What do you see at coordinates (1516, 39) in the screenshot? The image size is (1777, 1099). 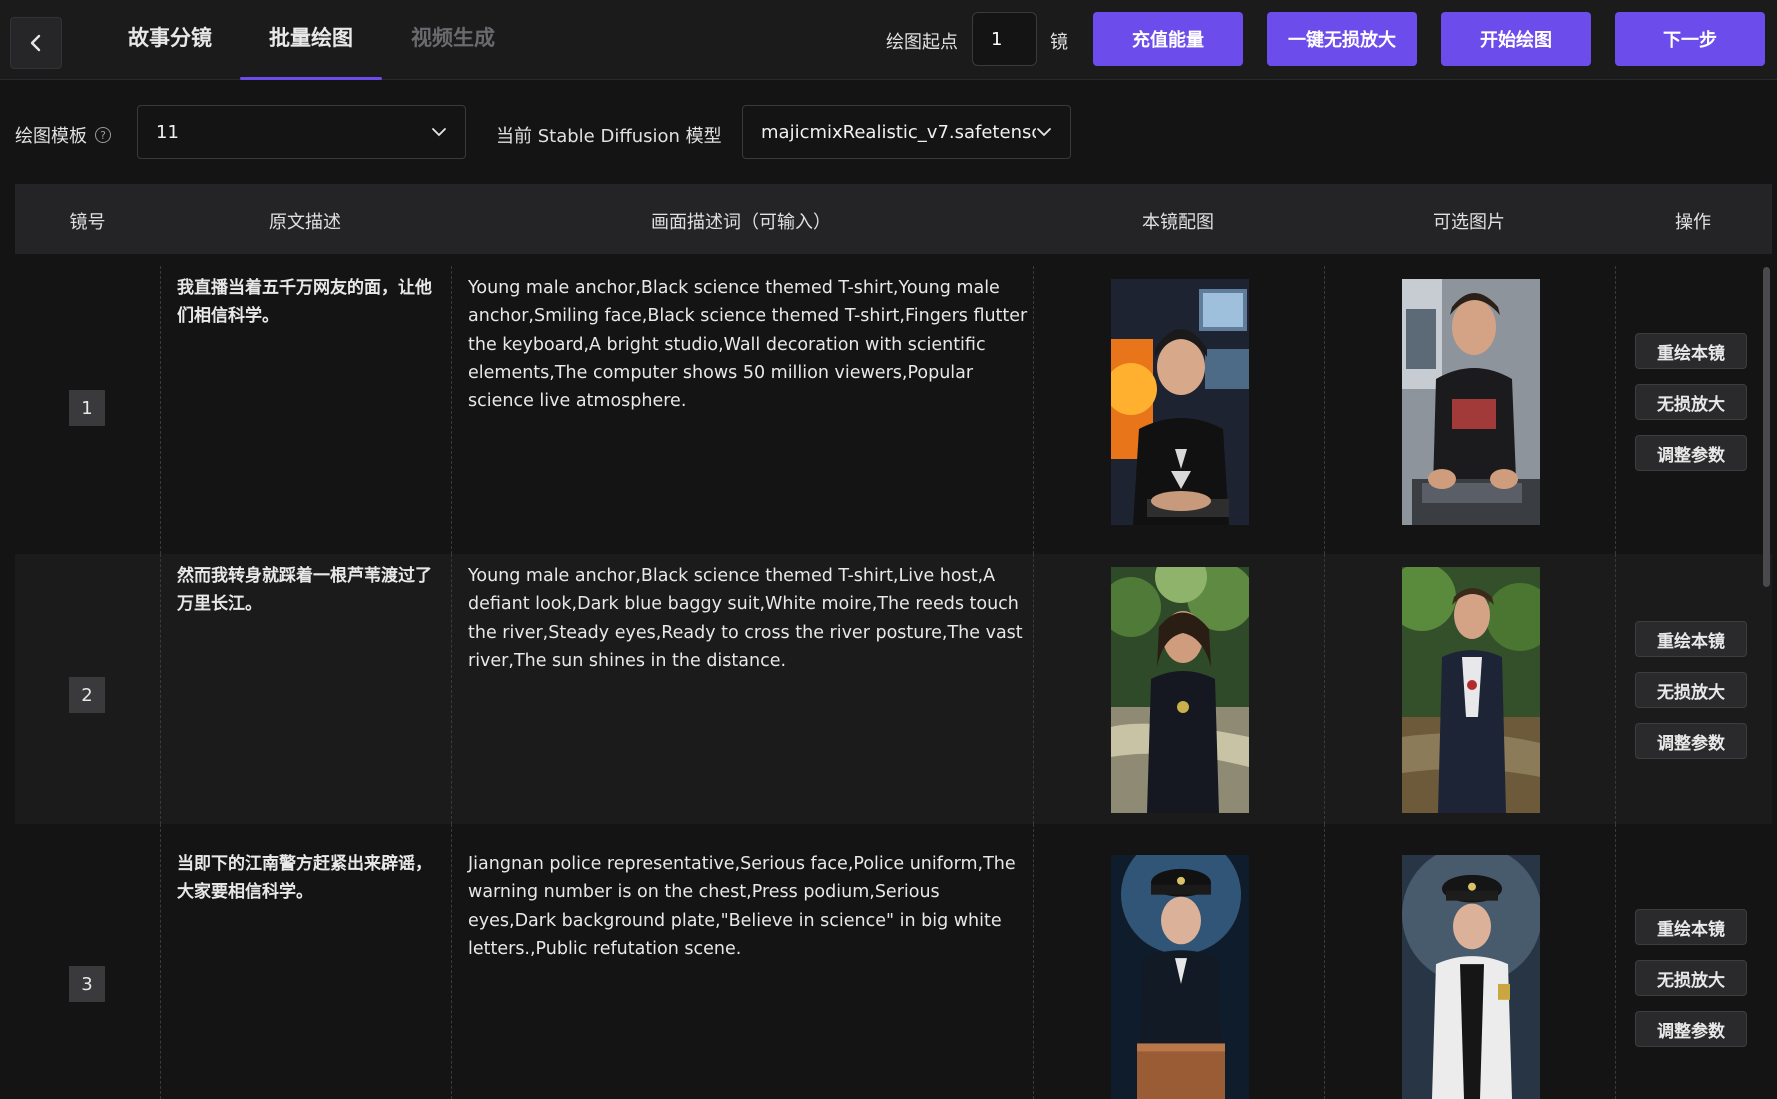 I see `start-draw-button: 开始绘图` at bounding box center [1516, 39].